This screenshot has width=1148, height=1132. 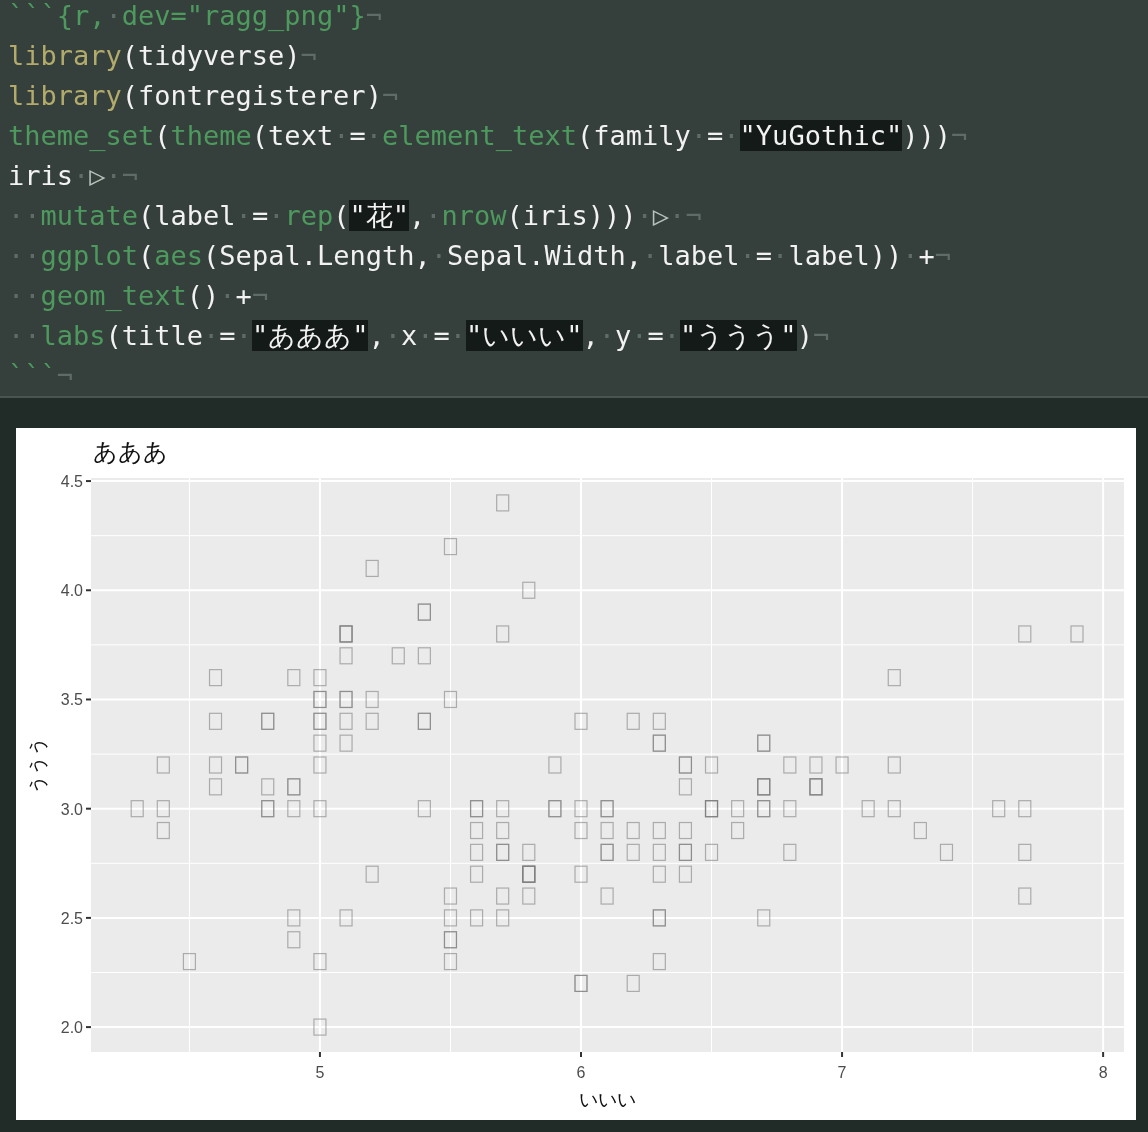 I want to click on code-line: ··mutate(label·=·rep("花",·nrow(iris)))·▷·¬, so click(x=355, y=216).